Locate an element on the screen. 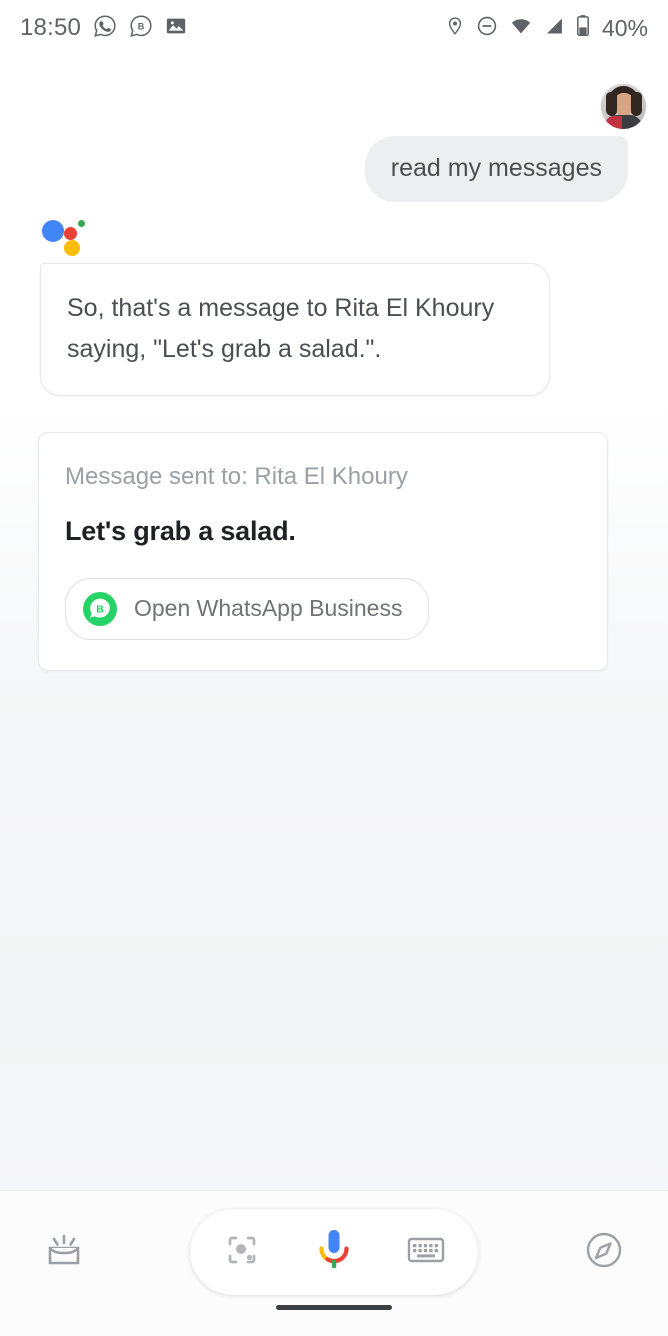  snapshot-icon is located at coordinates (64, 1252).